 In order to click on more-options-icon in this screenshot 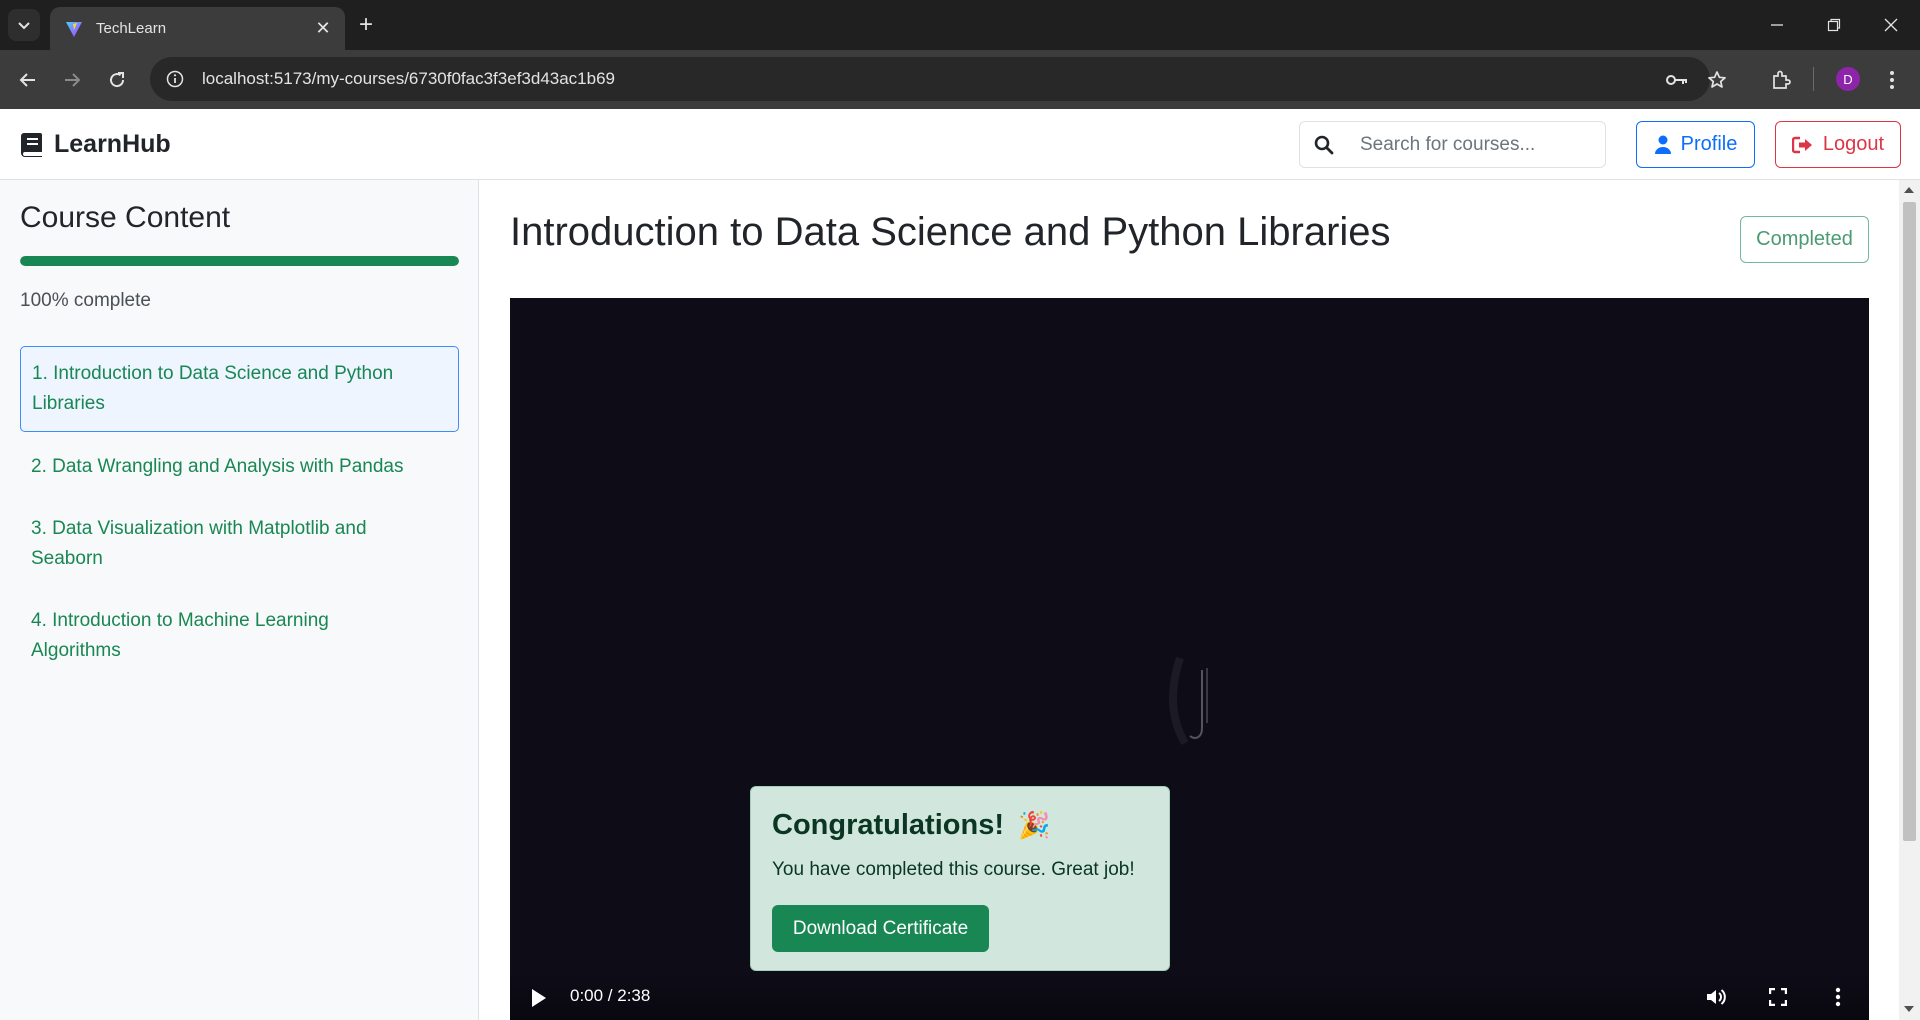, I will do `click(1838, 997)`.